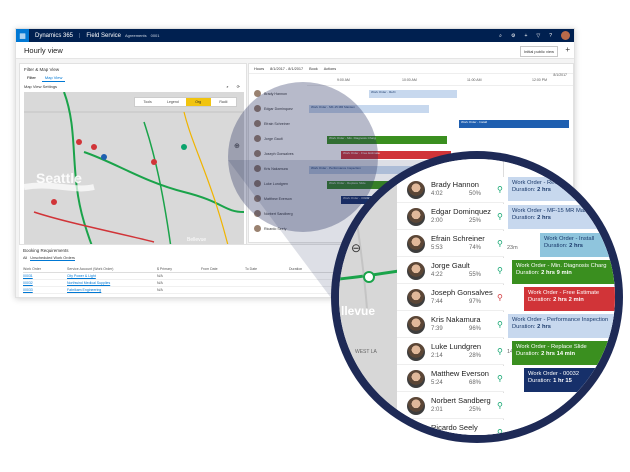  I want to click on booking-duration-line: Duration: 2 hrs, so click(563, 190).